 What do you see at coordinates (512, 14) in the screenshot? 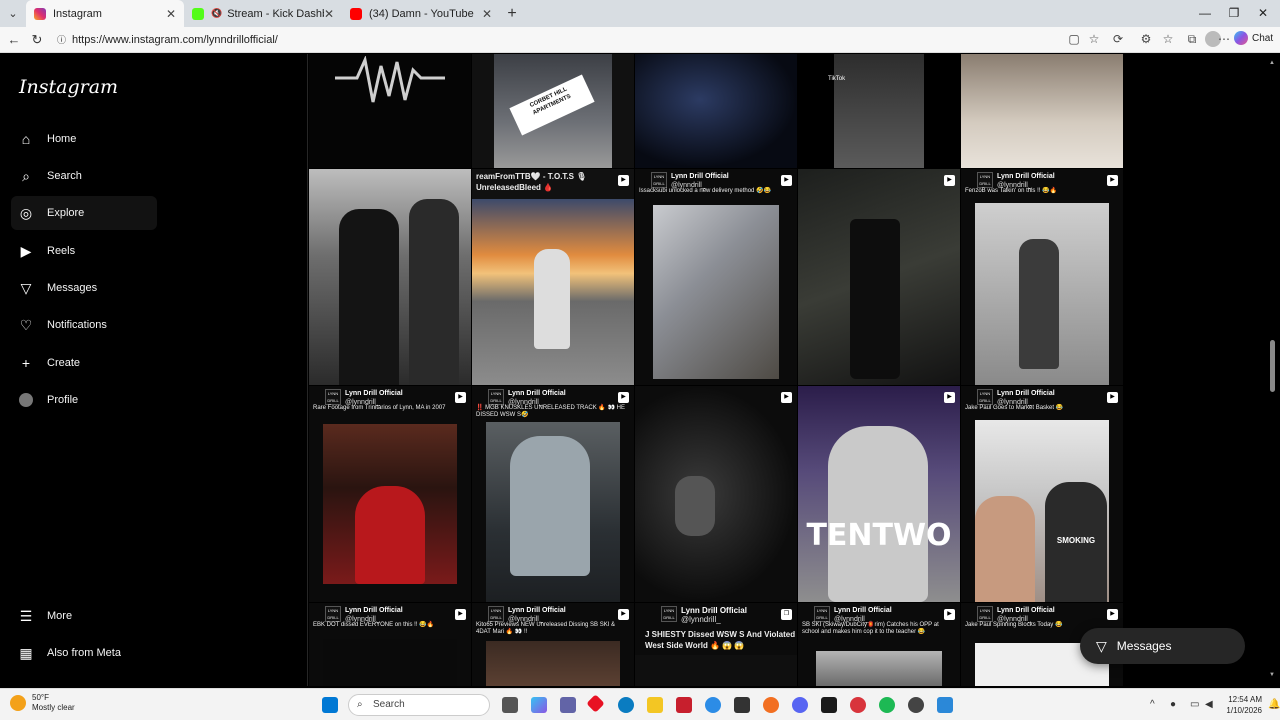
I see `new-tab-button: +` at bounding box center [512, 14].